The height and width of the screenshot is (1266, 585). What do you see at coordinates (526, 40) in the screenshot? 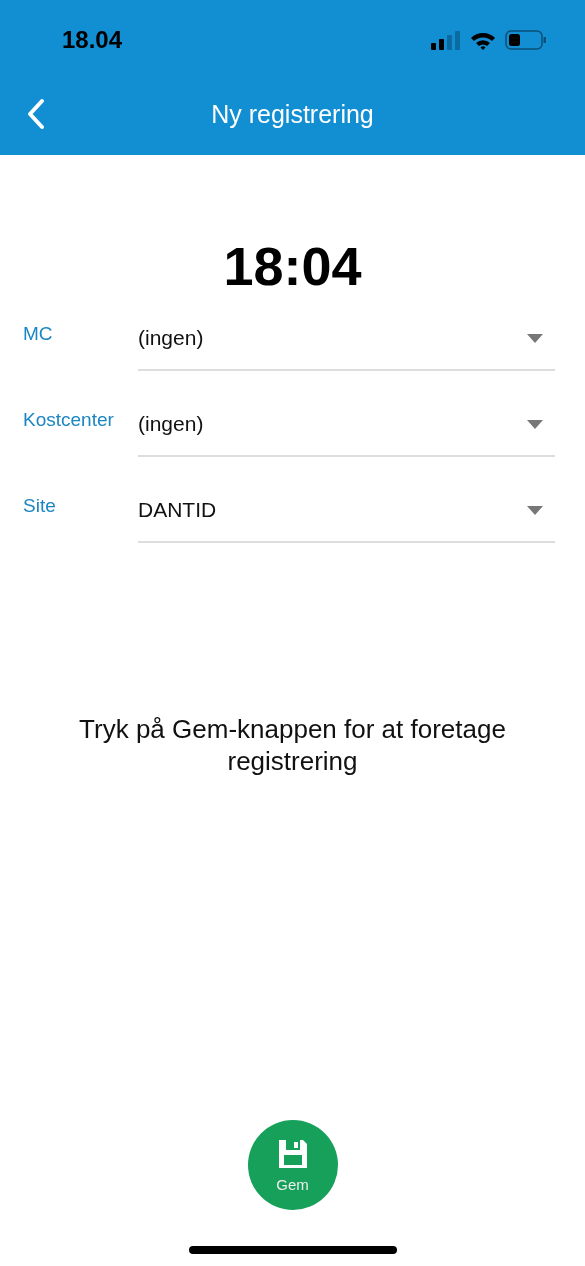
I see `battery-icon` at bounding box center [526, 40].